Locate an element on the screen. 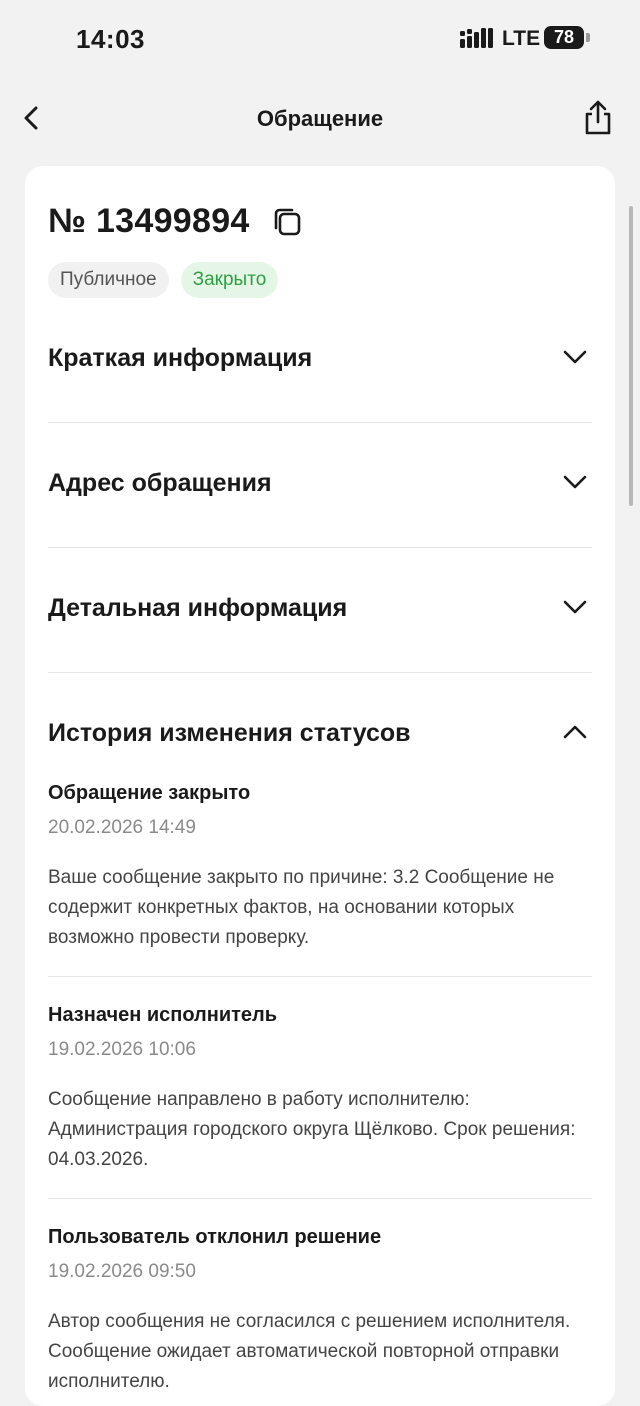  section-title: Краткая информация is located at coordinates (180, 358).